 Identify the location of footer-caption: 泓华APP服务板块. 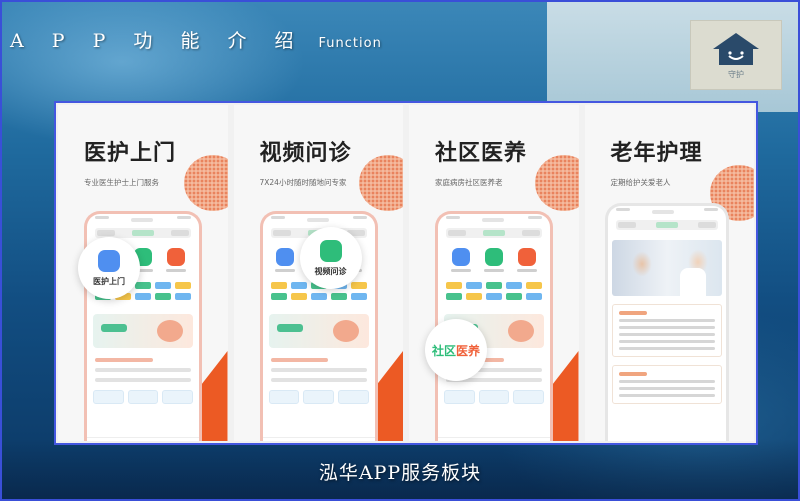
(400, 473).